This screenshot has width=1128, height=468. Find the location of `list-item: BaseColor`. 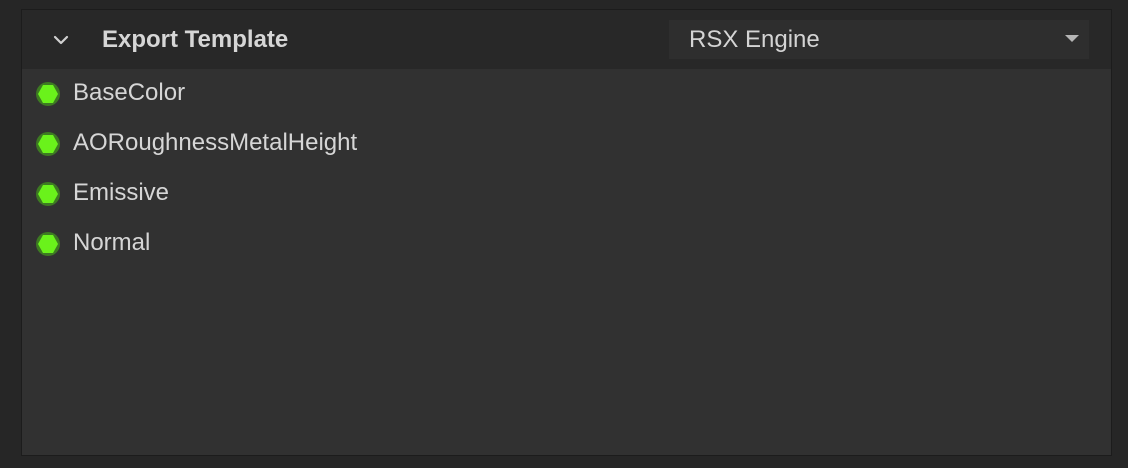

list-item: BaseColor is located at coordinates (566, 89).